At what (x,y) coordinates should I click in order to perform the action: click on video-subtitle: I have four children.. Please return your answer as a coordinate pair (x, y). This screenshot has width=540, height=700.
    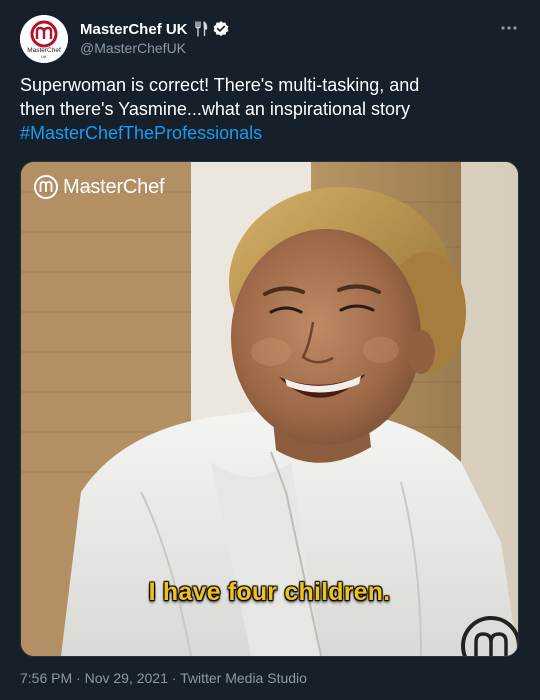
    Looking at the image, I should click on (269, 592).